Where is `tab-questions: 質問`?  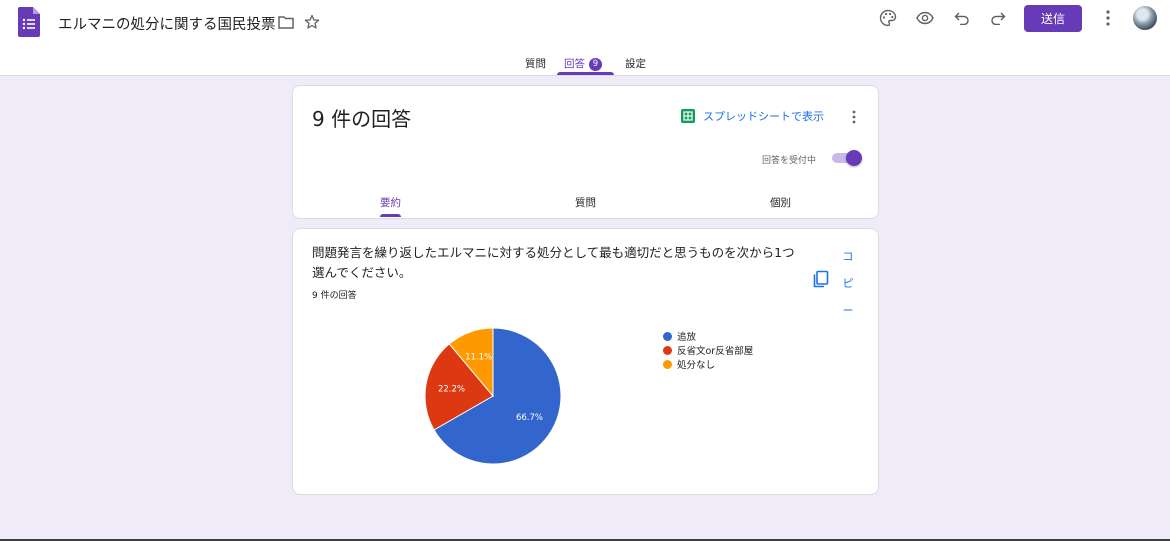
tab-questions: 質問 is located at coordinates (535, 63).